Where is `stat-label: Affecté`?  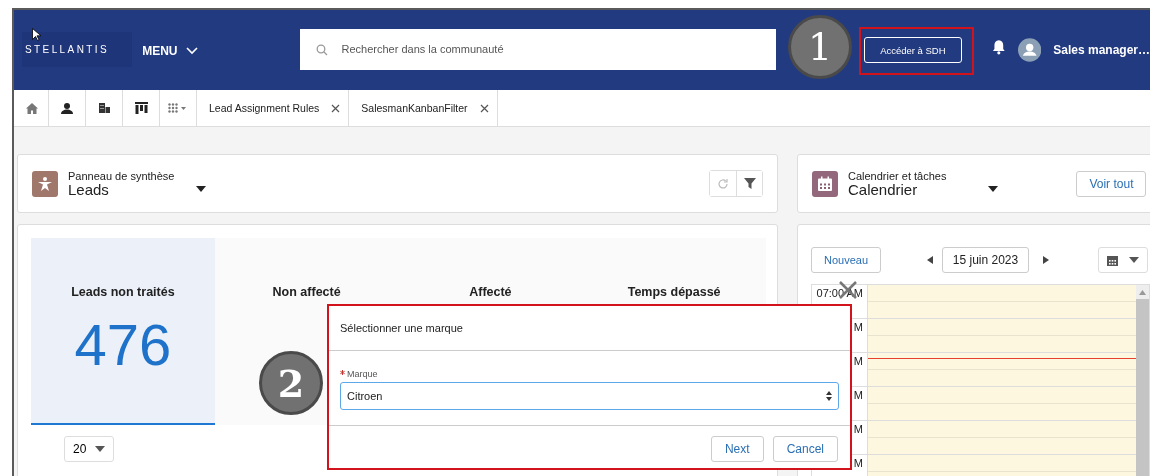 stat-label: Affecté is located at coordinates (490, 292).